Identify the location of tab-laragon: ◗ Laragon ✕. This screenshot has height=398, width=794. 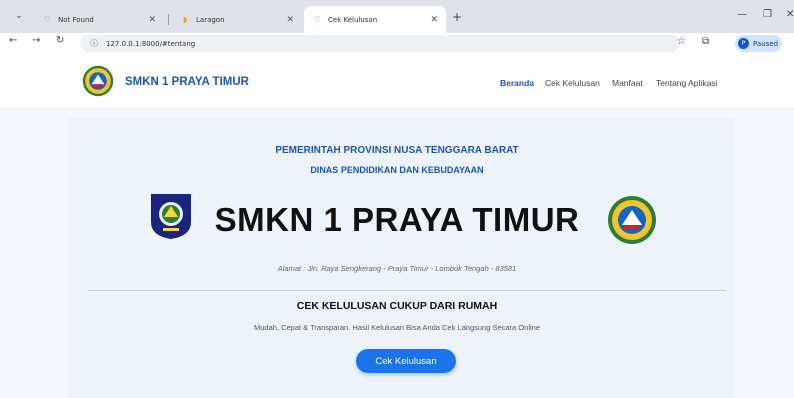
(237, 19).